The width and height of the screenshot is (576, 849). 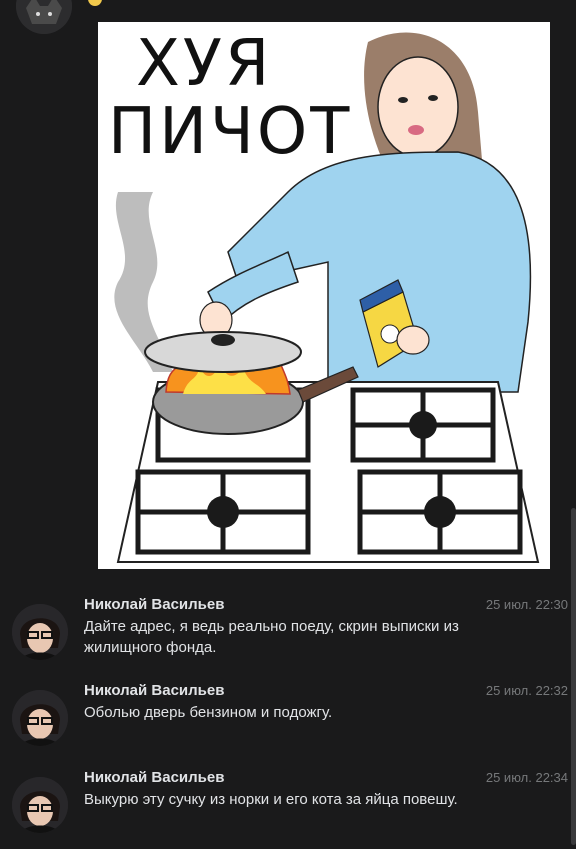 I want to click on message-time: 25 июл. 22:32, so click(x=526, y=690).